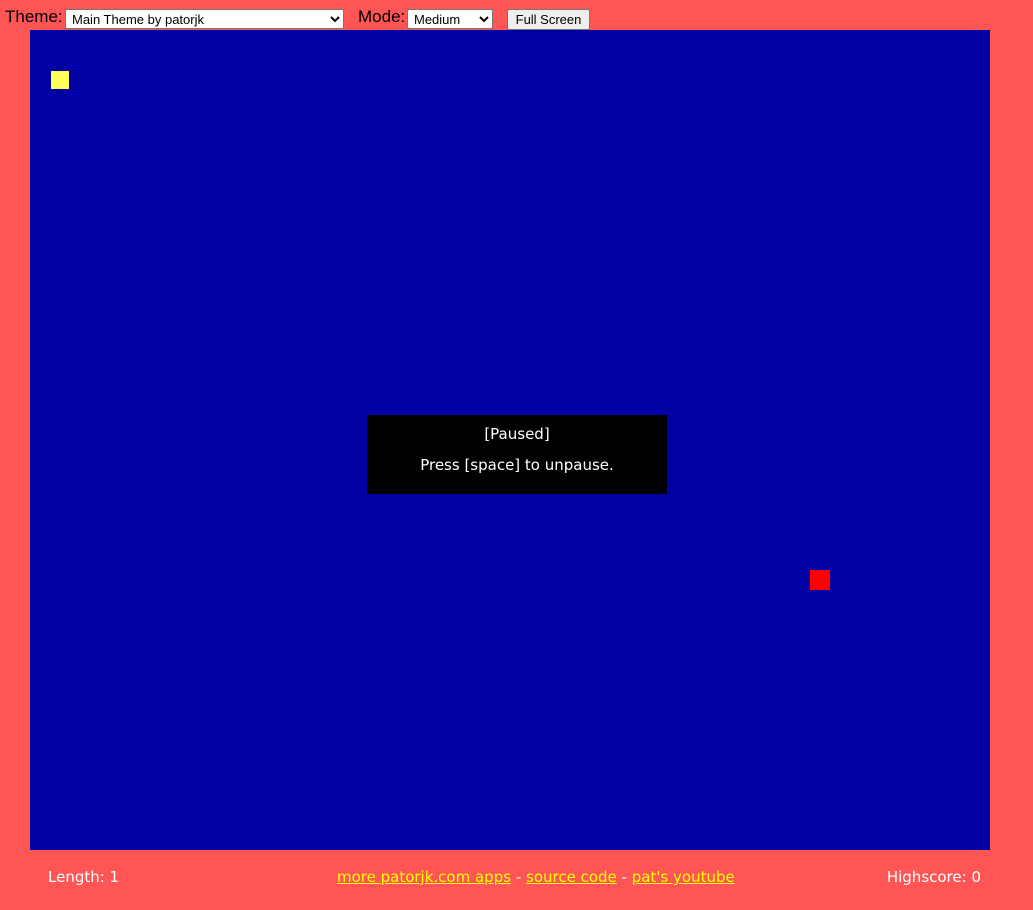  What do you see at coordinates (571, 877) in the screenshot?
I see `source-code-link: source code` at bounding box center [571, 877].